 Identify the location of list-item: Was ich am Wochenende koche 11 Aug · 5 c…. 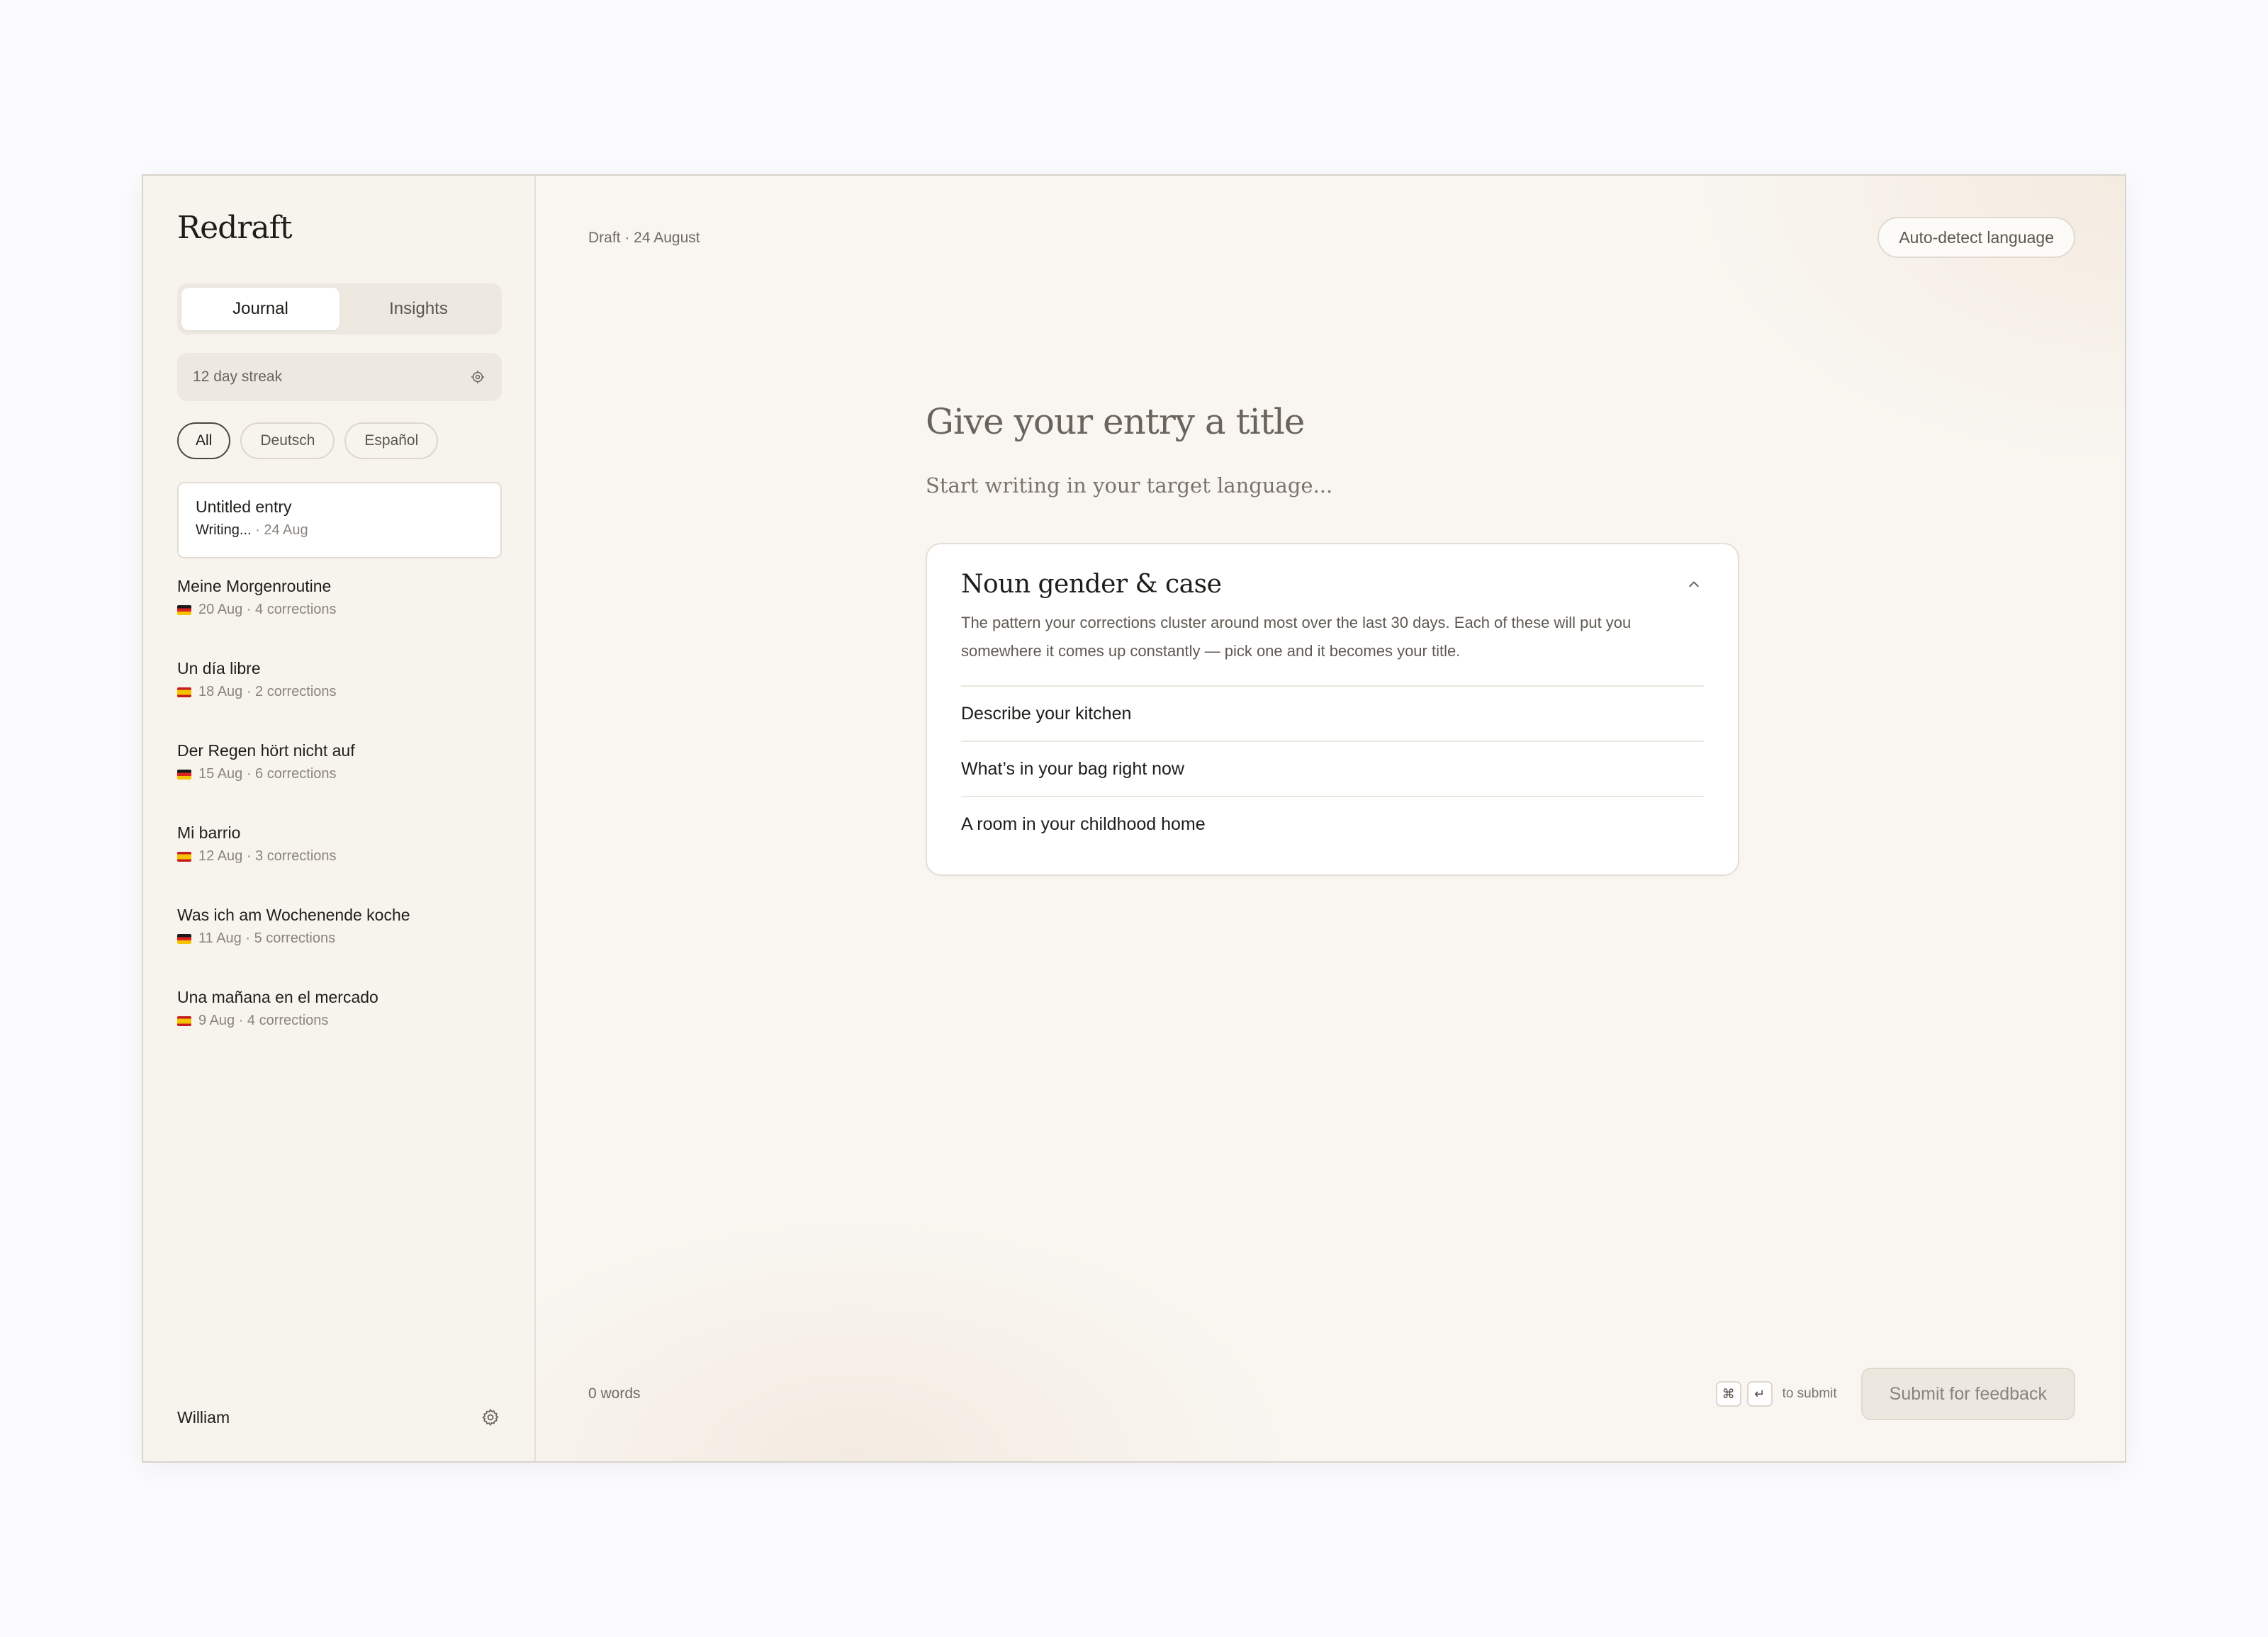
(339, 947).